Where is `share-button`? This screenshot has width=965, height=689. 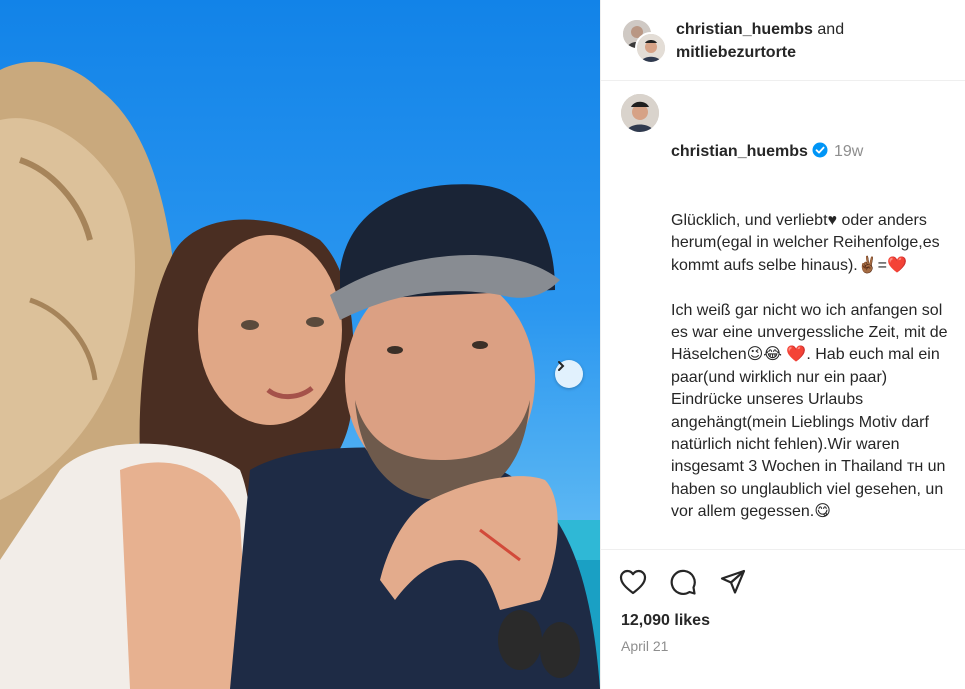
share-button is located at coordinates (733, 584).